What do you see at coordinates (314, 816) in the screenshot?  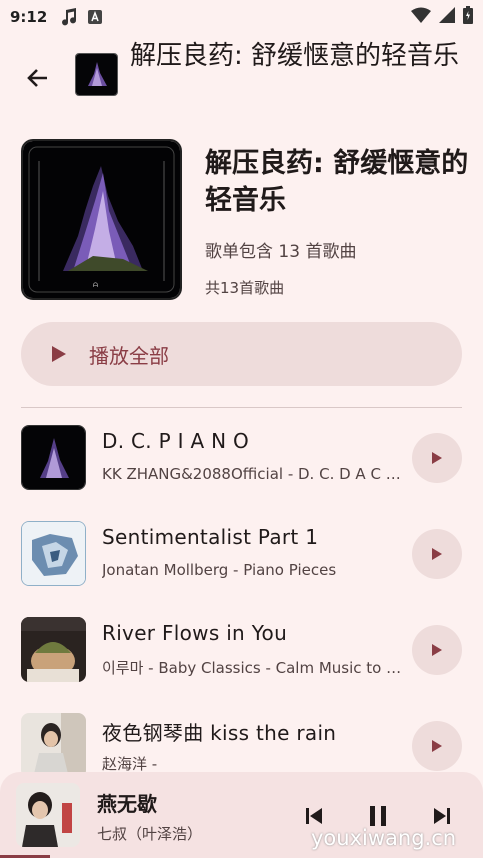 I see `skip-previous-icon` at bounding box center [314, 816].